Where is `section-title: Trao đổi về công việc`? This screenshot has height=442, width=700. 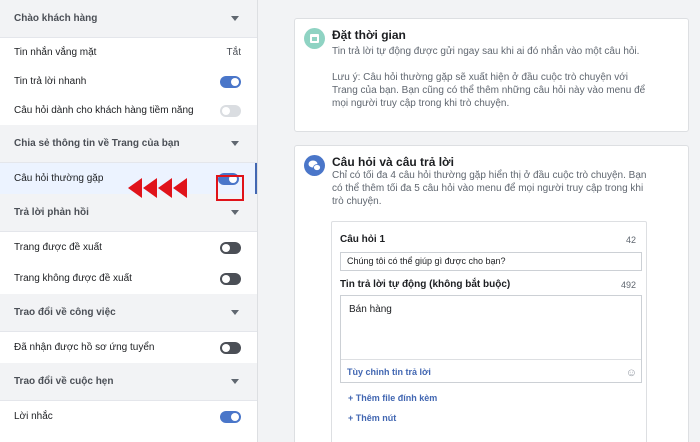 section-title: Trao đổi về công việc is located at coordinates (65, 312).